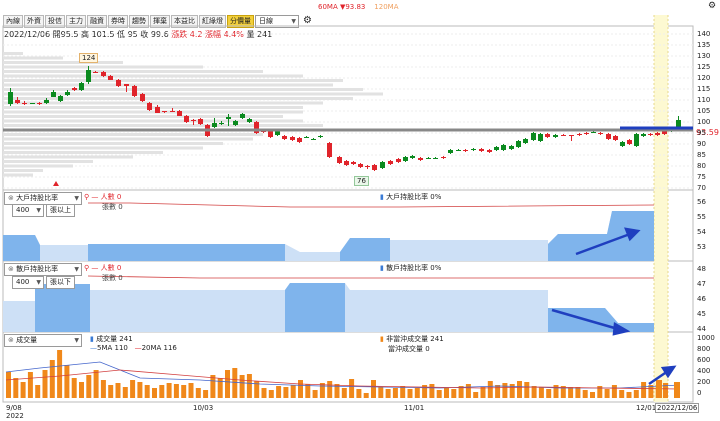  I want to click on small-holder-people: 人數 0, so click(111, 268).